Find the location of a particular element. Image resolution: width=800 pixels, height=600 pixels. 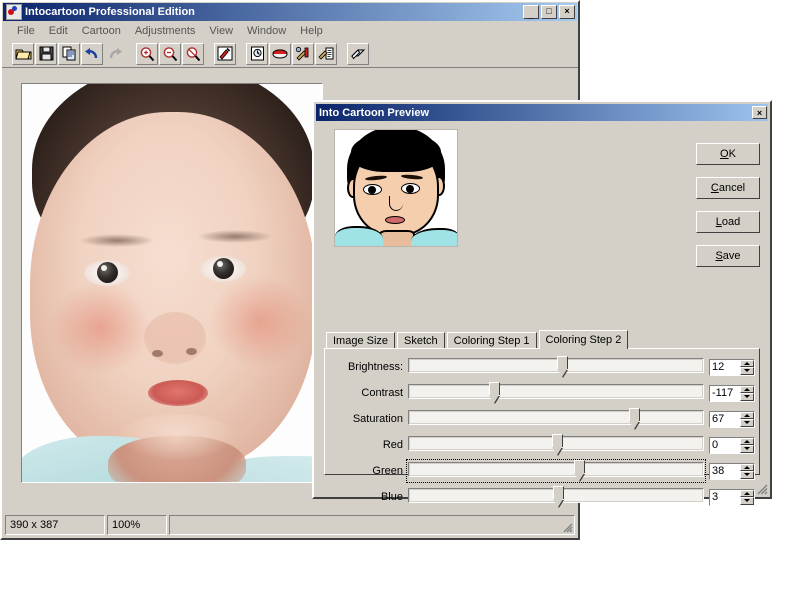

slider-row-blue: Blue 3 is located at coordinates (542, 497).